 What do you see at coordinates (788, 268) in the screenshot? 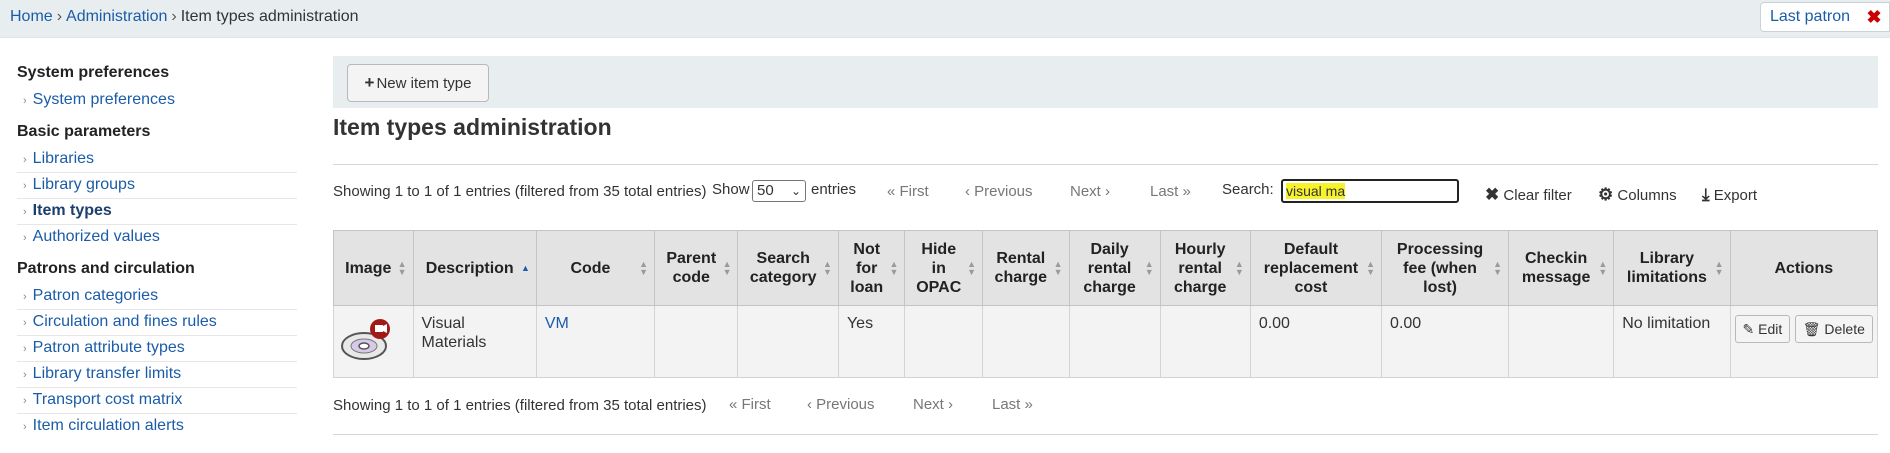
I see `column-header-search-category: Search category ▲ ▼` at bounding box center [788, 268].